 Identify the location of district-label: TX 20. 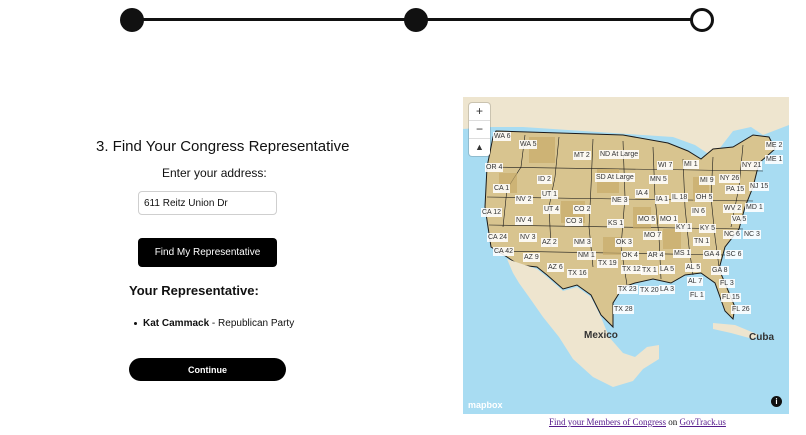
(649, 290).